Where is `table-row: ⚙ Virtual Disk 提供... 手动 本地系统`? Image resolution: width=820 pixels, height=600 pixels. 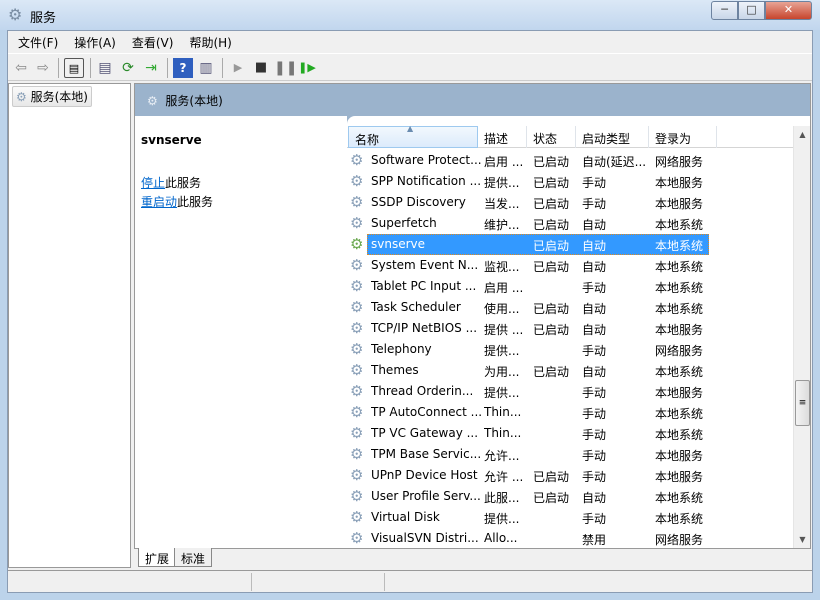
table-row: ⚙ Virtual Disk 提供... 手动 本地系统 is located at coordinates (570, 517).